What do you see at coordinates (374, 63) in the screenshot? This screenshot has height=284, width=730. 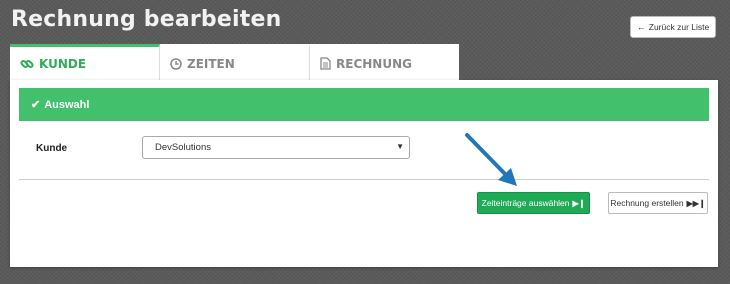 I see `tab-rechnung-label: RECHNUNG` at bounding box center [374, 63].